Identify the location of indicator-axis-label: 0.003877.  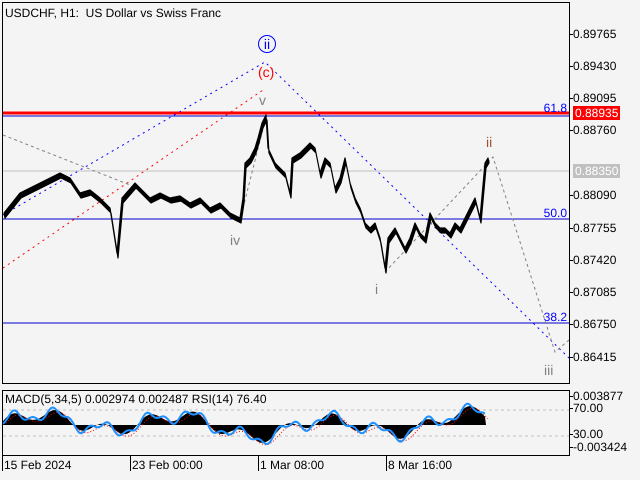
(597, 396).